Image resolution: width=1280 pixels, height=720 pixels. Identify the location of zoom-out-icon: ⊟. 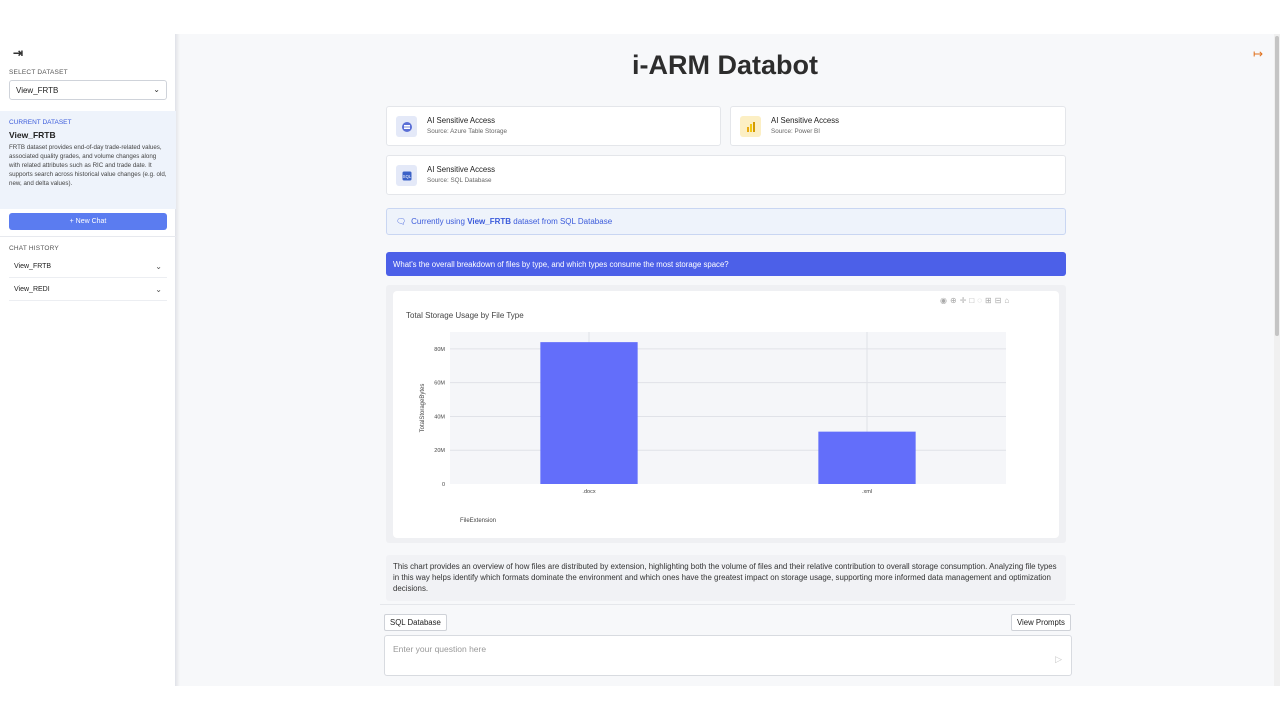
(1000, 300).